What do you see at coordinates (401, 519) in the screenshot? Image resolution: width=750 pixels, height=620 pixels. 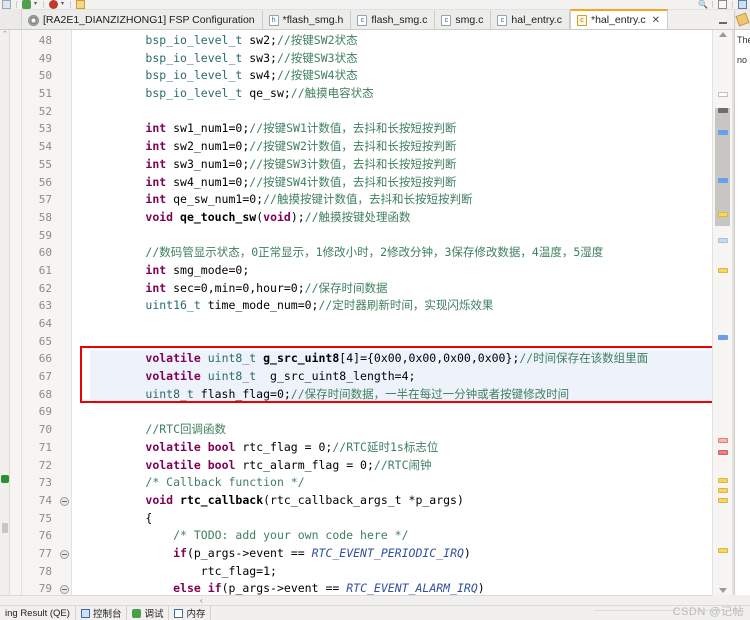 I see `code-line: {` at bounding box center [401, 519].